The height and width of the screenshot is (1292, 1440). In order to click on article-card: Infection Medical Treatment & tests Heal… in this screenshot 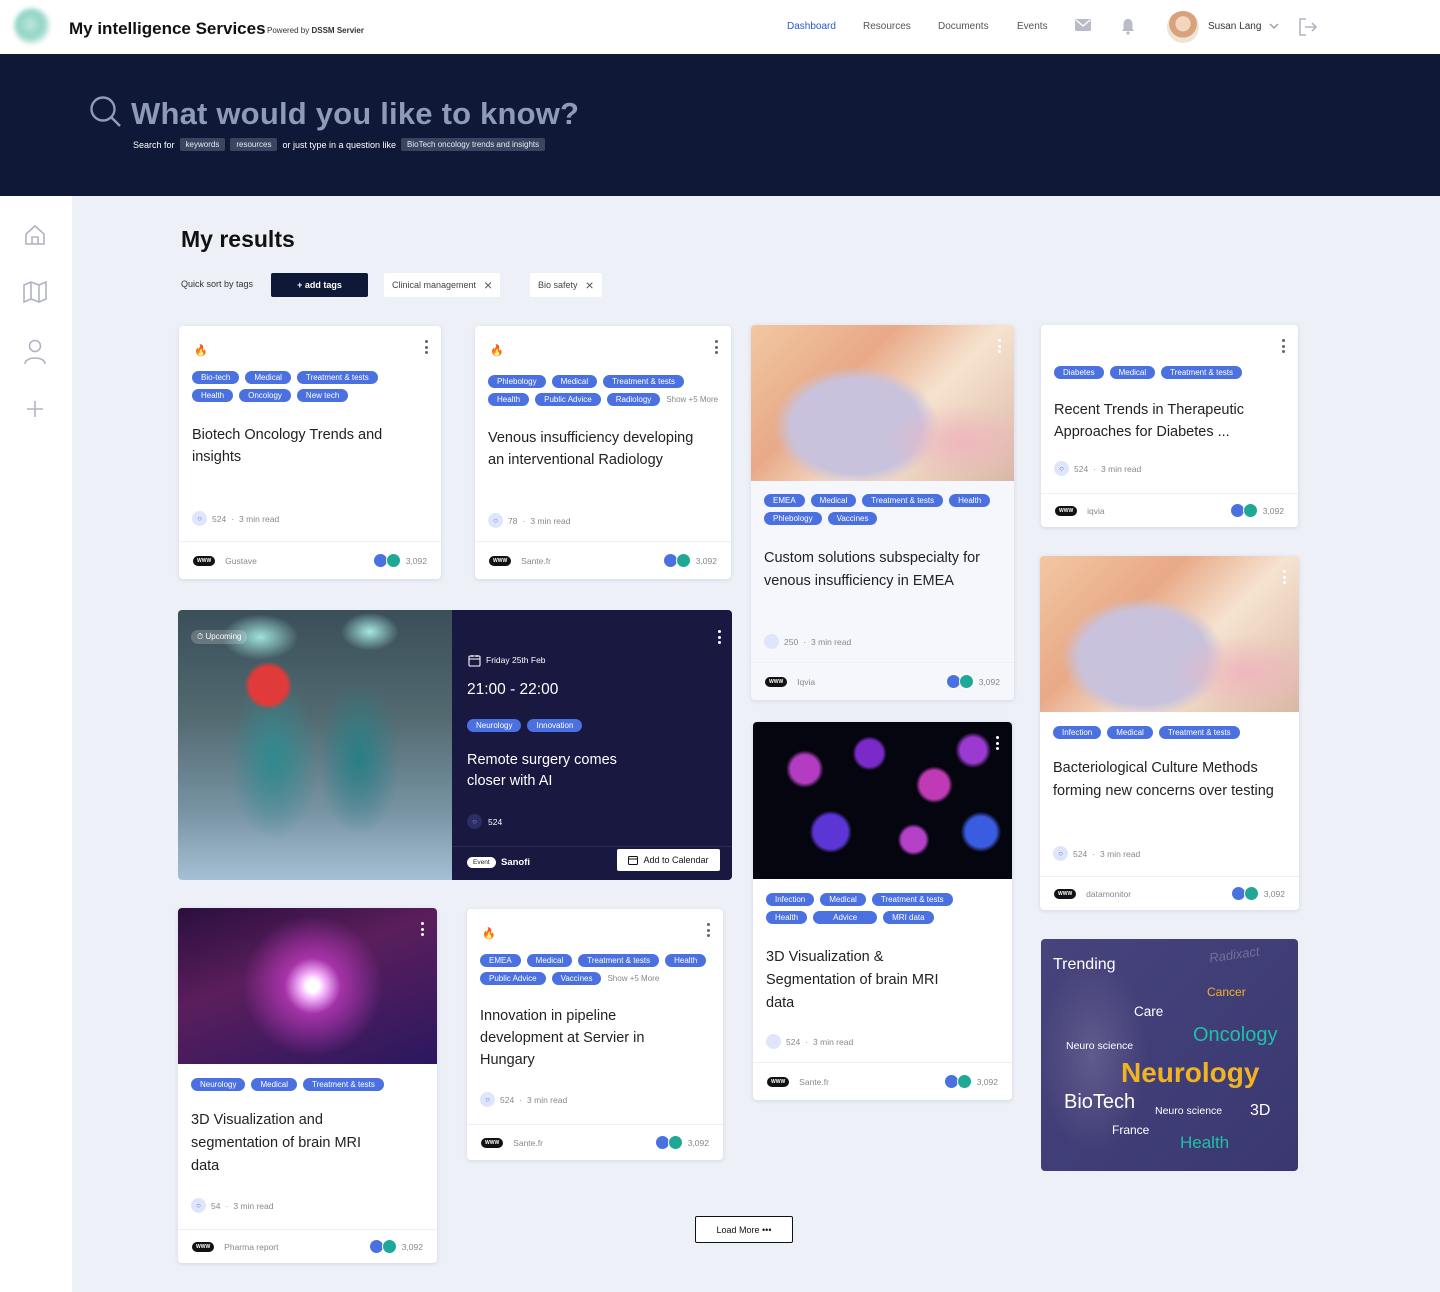, I will do `click(882, 911)`.